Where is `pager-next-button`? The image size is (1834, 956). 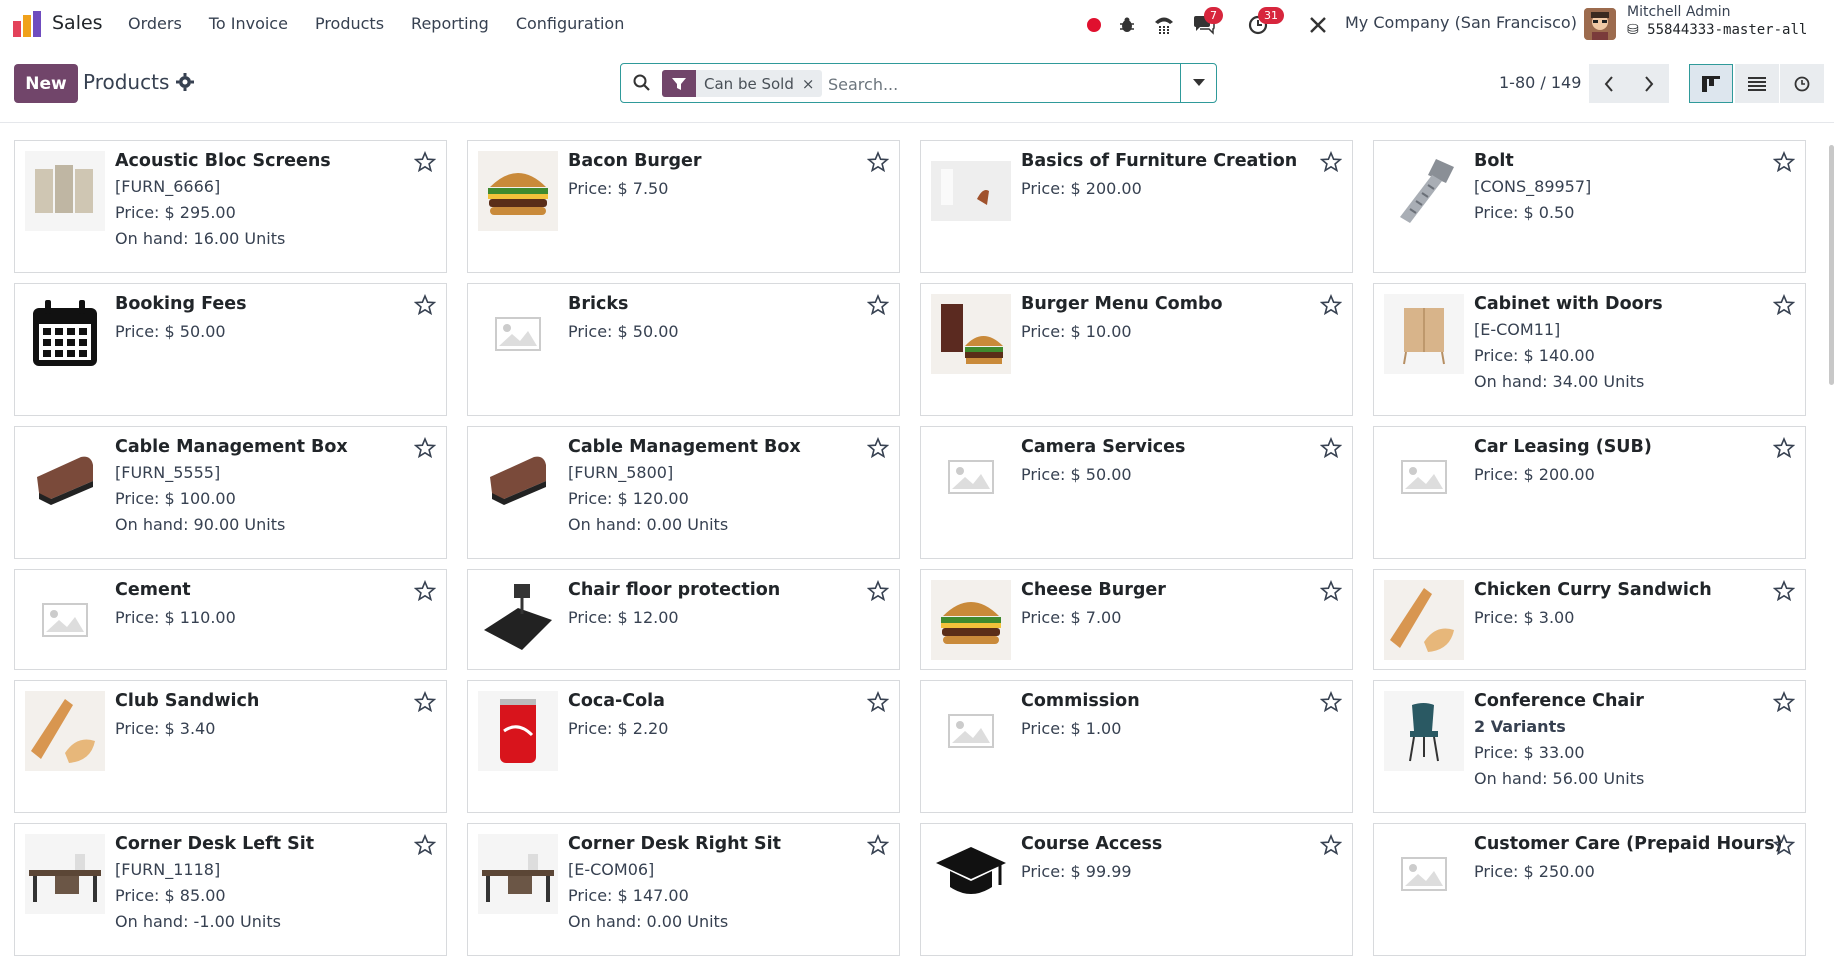 pager-next-button is located at coordinates (1649, 83).